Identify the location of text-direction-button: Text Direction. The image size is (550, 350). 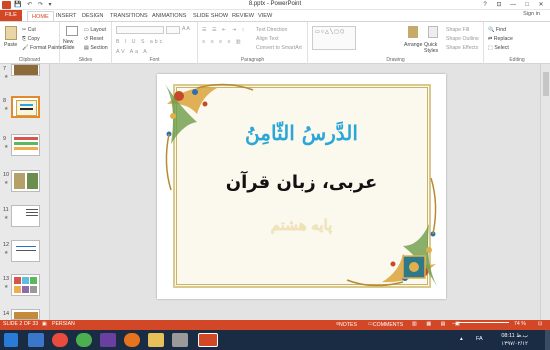
(271, 30).